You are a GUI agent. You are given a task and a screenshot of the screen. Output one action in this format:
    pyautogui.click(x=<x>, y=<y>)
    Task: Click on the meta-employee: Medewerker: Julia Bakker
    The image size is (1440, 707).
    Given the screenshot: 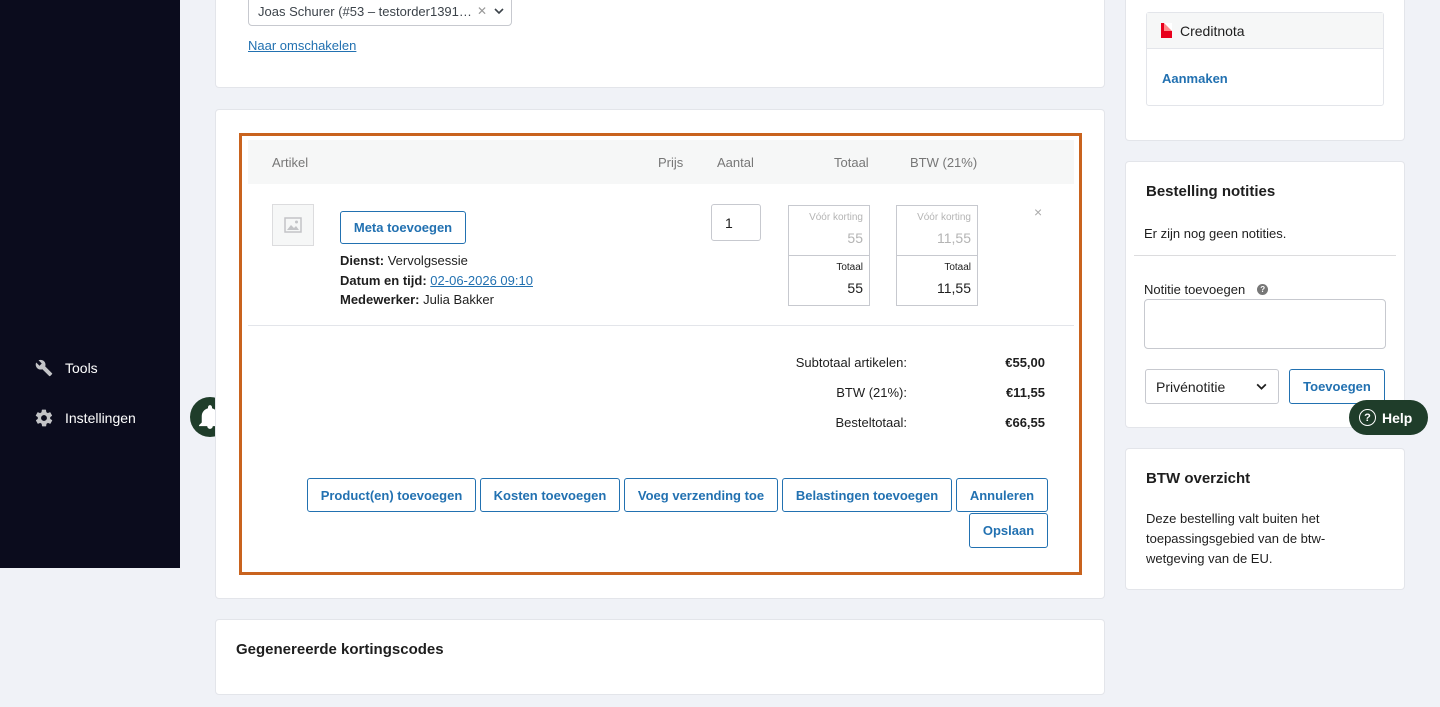 What is the action you would take?
    pyautogui.click(x=417, y=299)
    